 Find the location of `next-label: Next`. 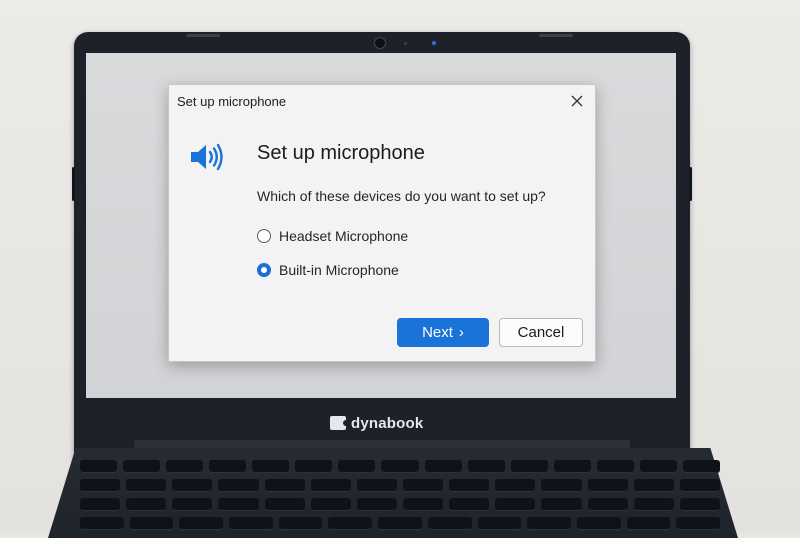

next-label: Next is located at coordinates (437, 332).